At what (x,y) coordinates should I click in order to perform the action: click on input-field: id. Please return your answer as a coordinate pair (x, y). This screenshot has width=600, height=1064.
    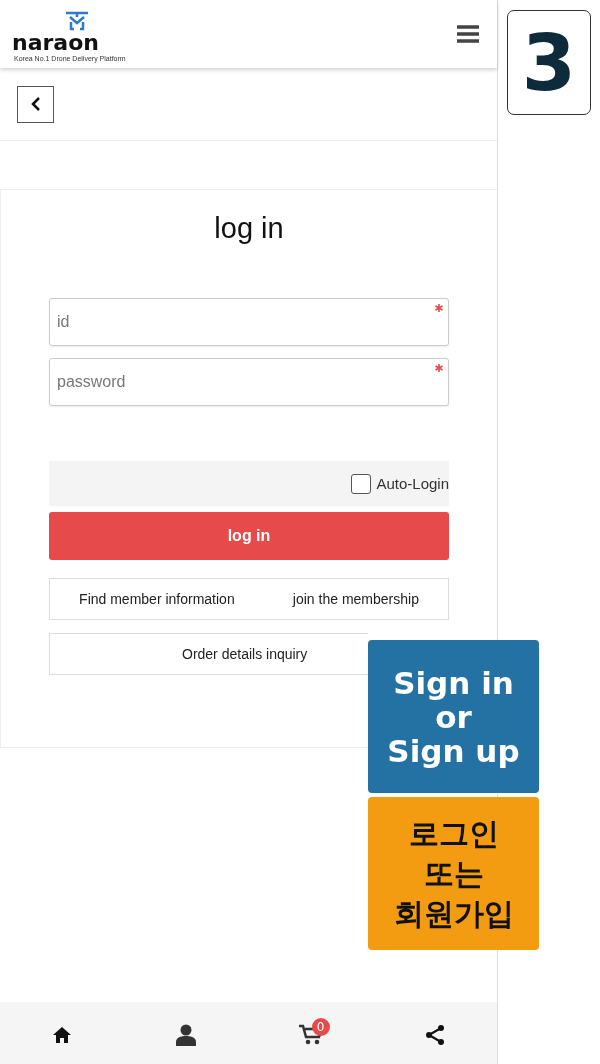
    Looking at the image, I should click on (249, 322).